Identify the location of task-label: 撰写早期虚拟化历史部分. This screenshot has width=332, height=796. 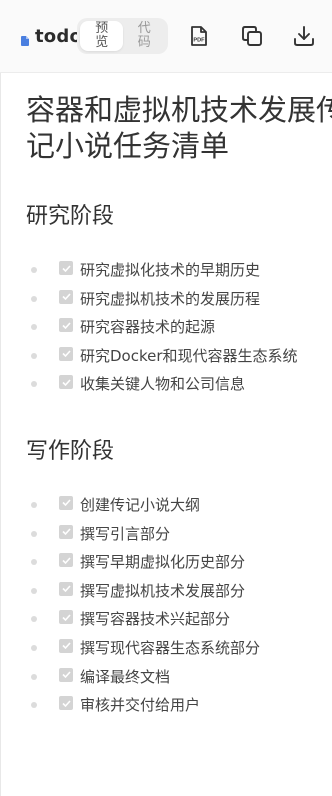
(163, 562).